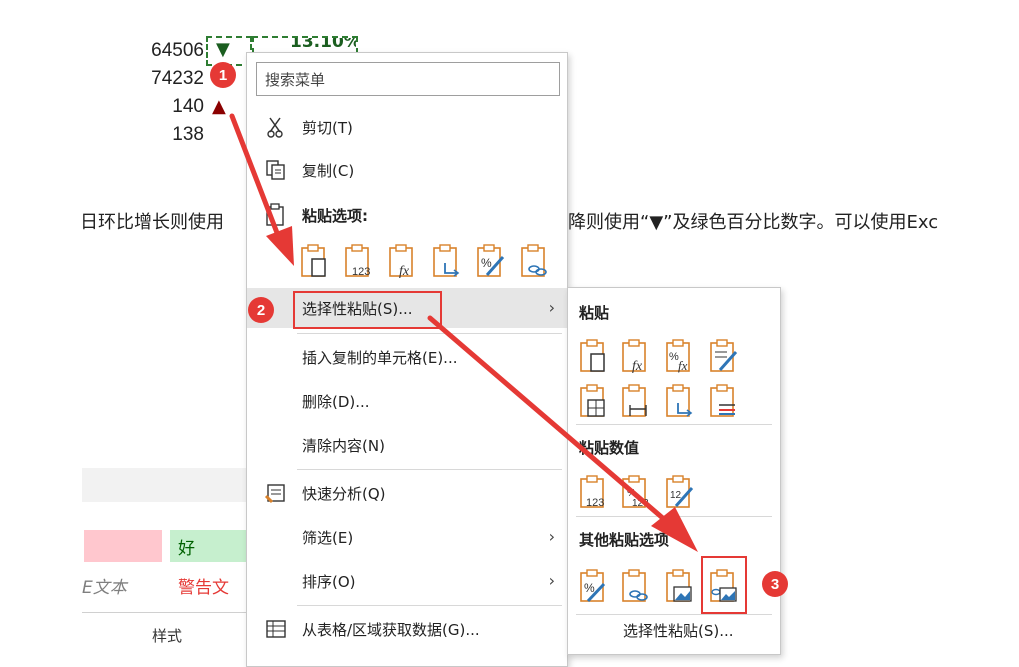 This screenshot has height=667, width=1019. I want to click on step-badge-1: 1, so click(223, 75).